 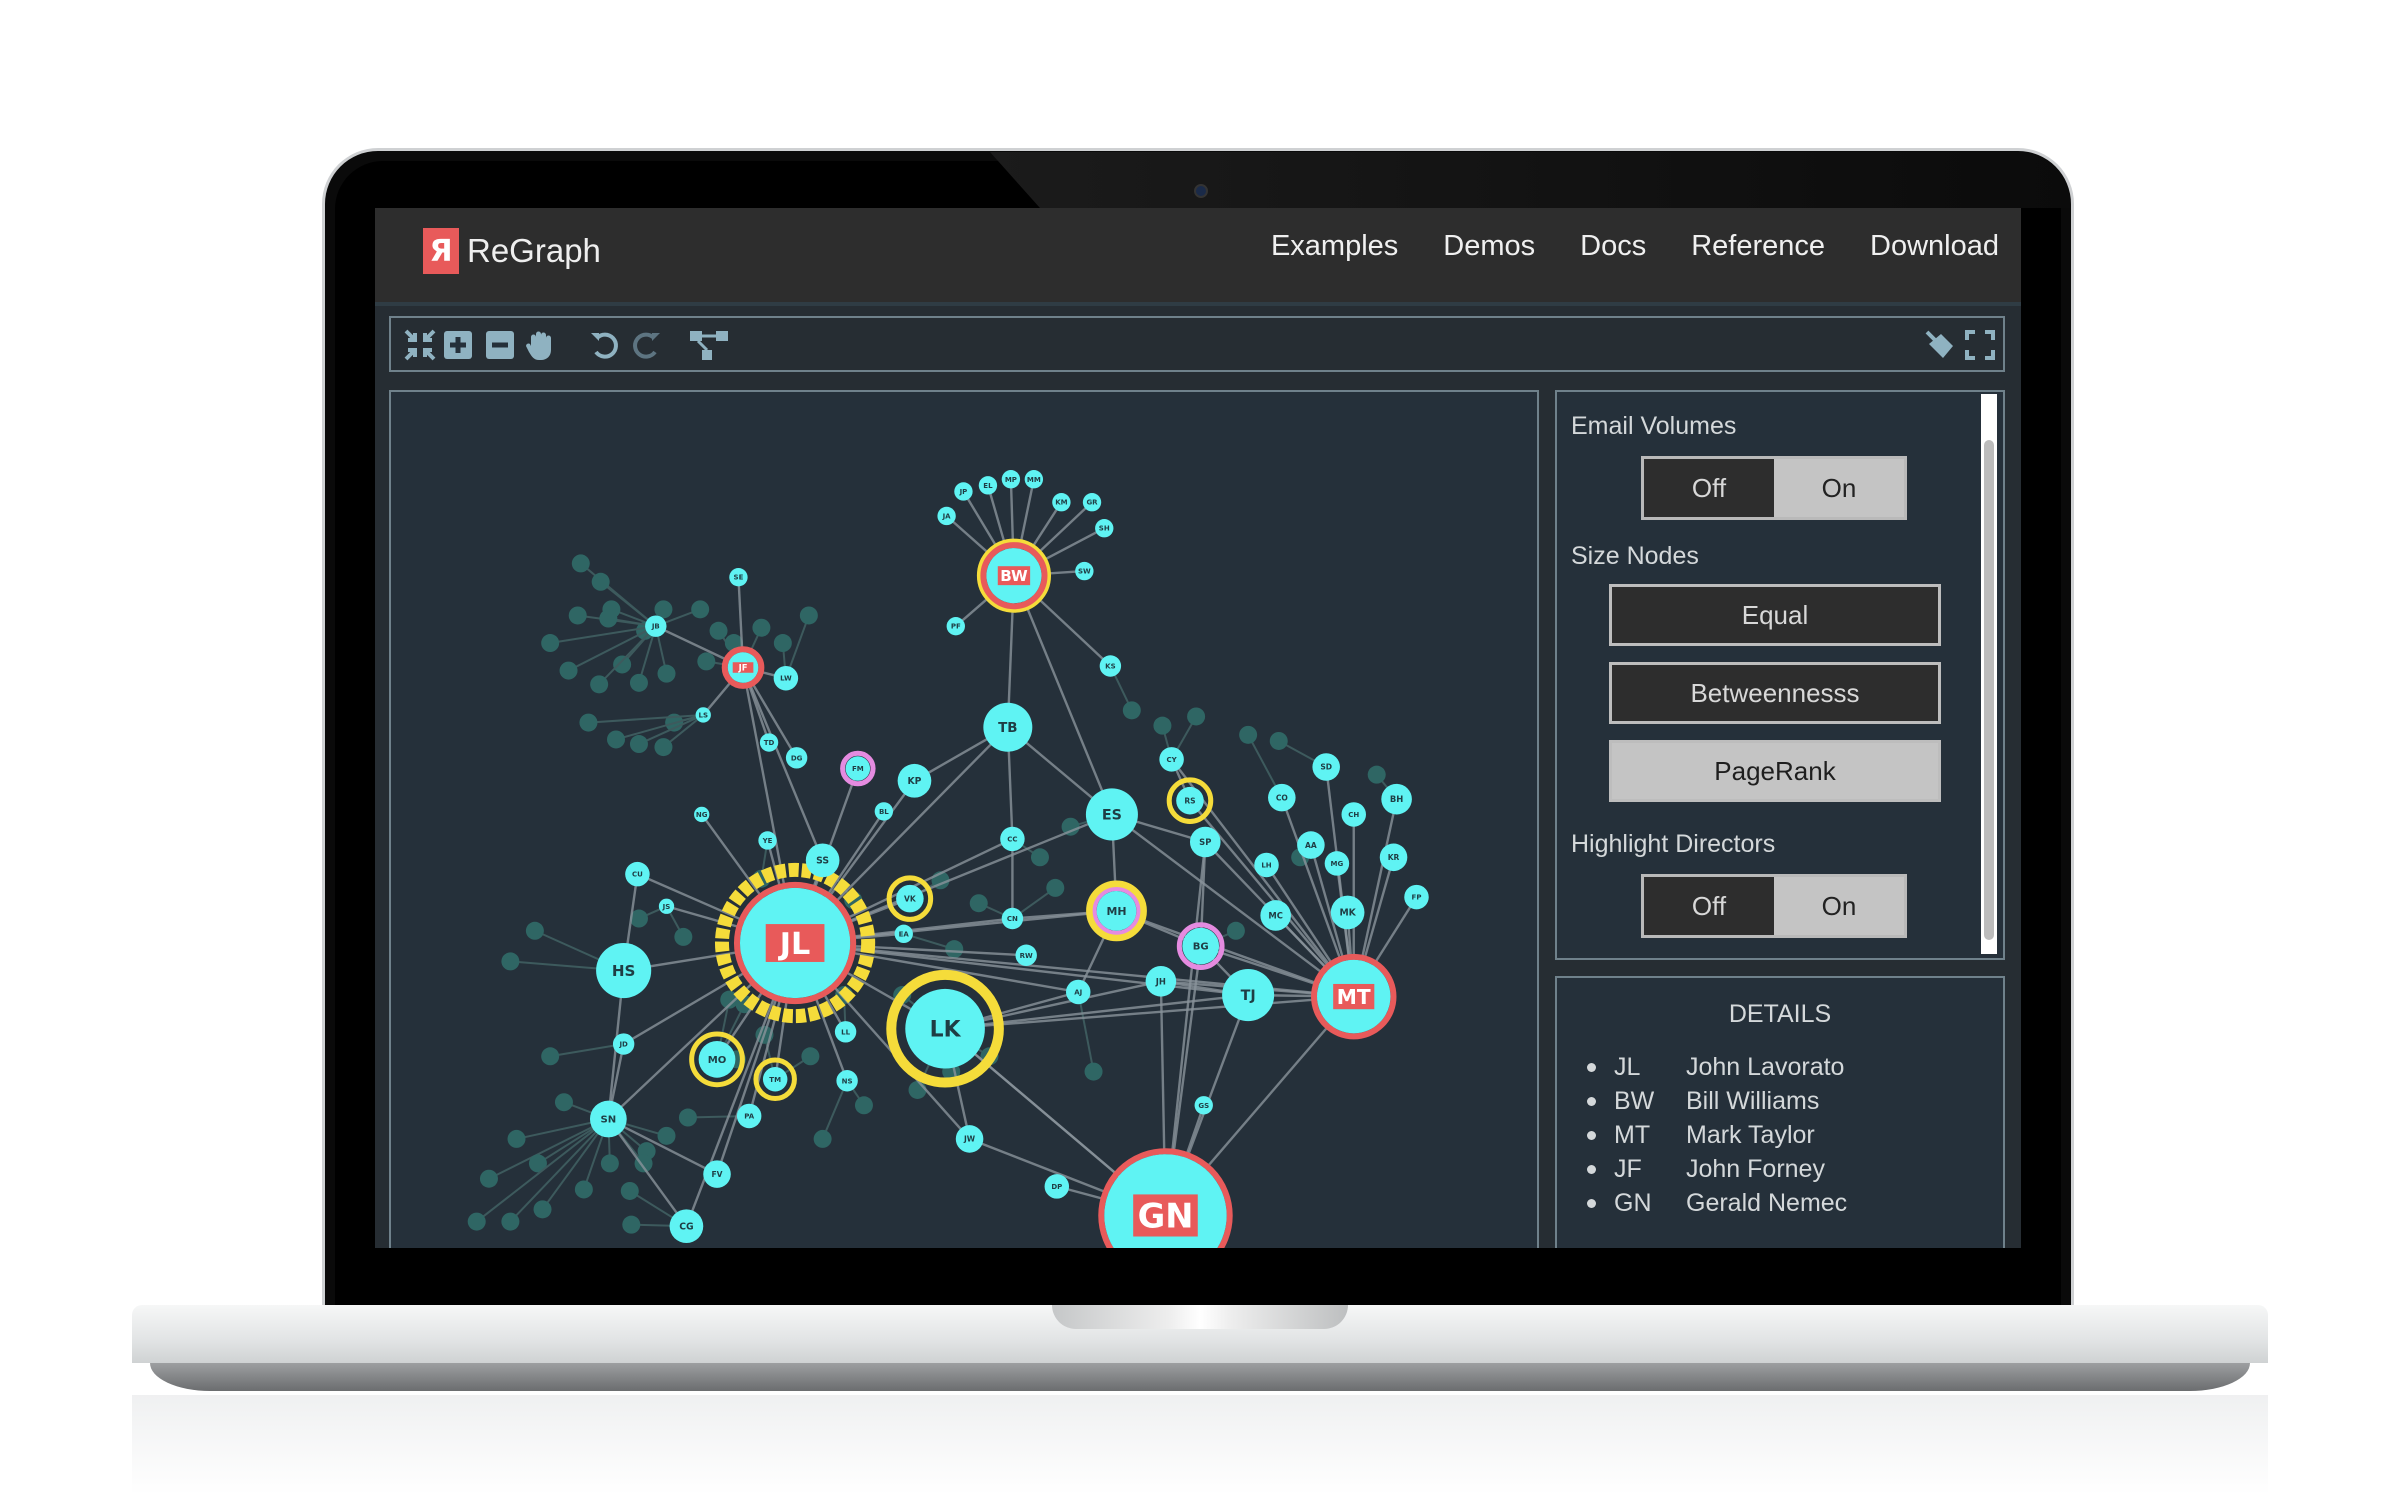 I want to click on graph-node-ch: CH, so click(x=1353, y=814).